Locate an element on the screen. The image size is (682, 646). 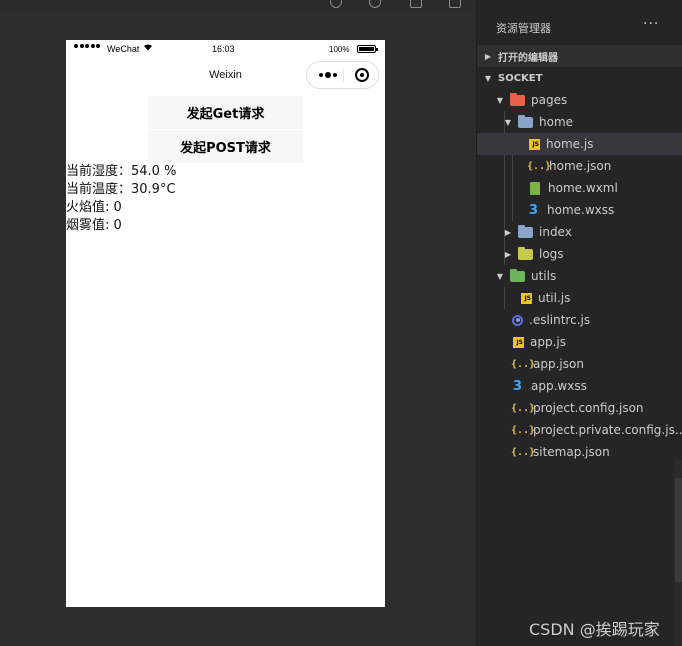
carrier-label: WeChat is located at coordinates (123, 49).